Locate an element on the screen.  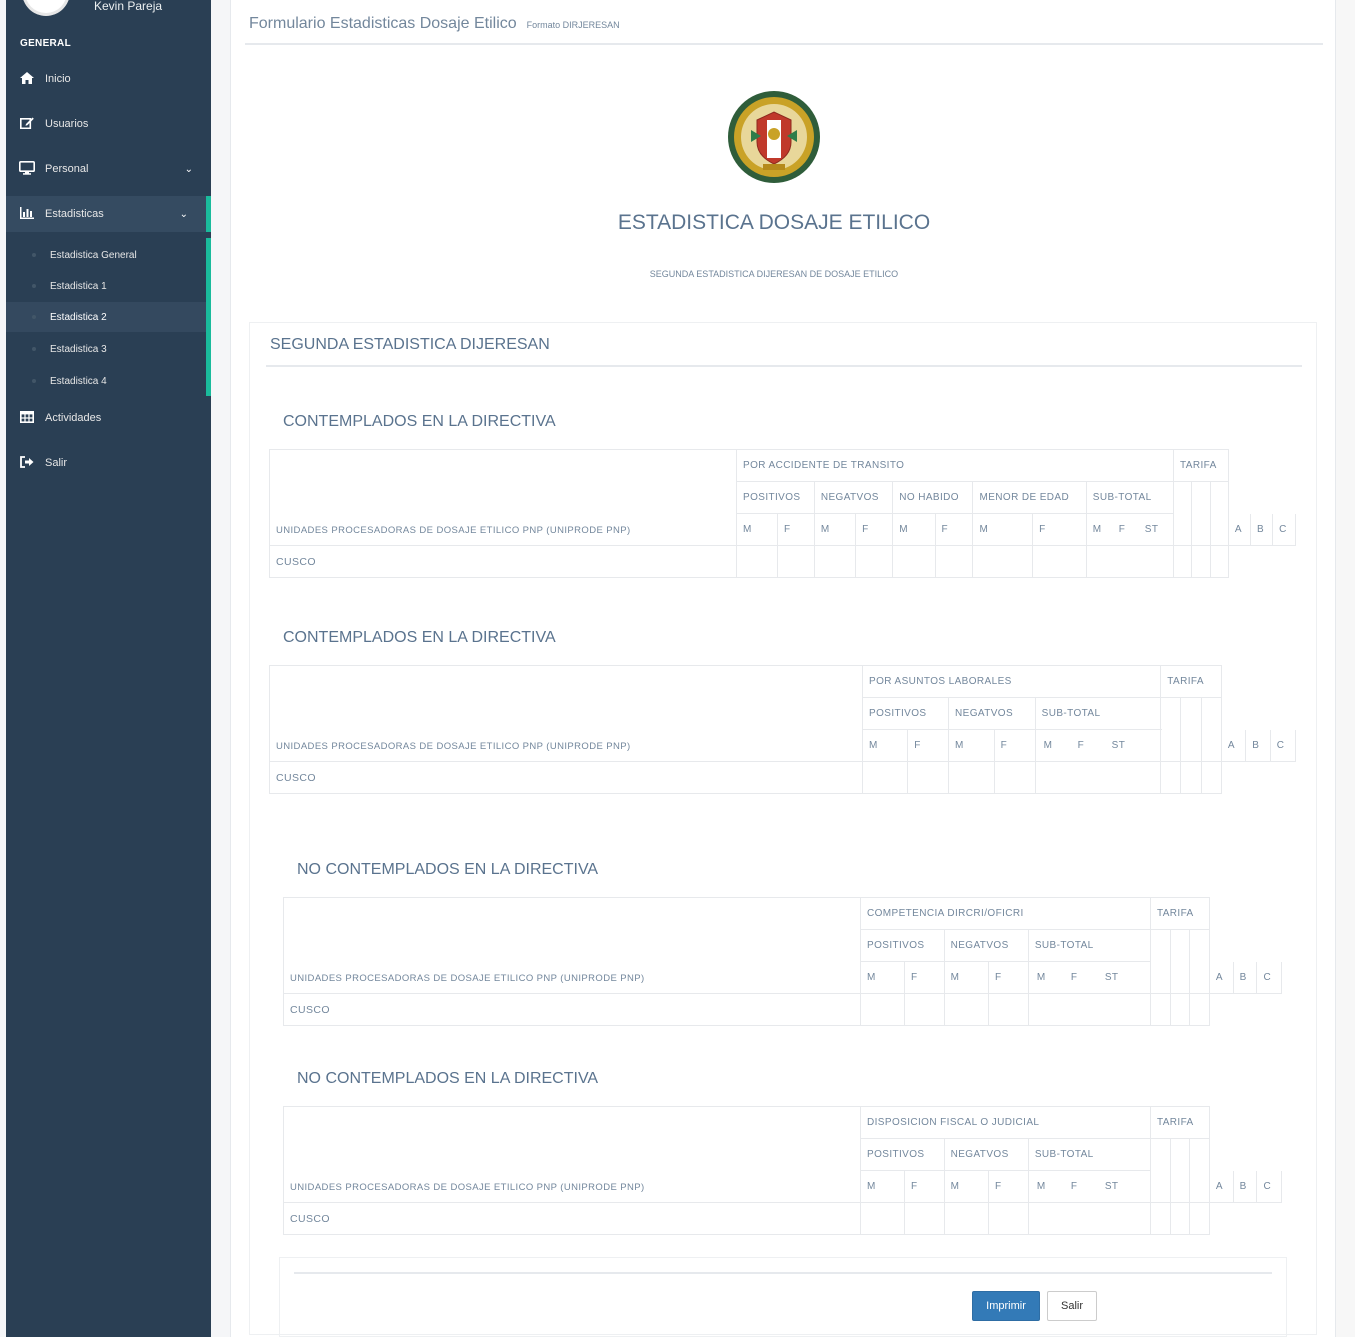
chevron-down-icon: ⌄ is located at coordinates (183, 214).